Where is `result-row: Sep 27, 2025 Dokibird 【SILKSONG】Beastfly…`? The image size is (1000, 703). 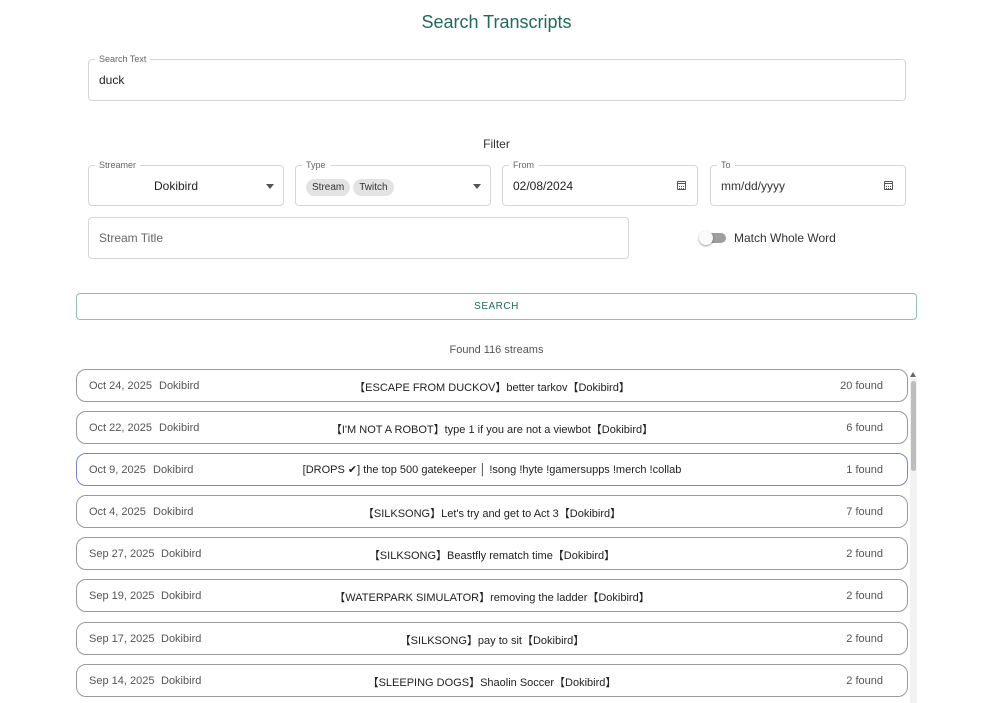 result-row: Sep 27, 2025 Dokibird 【SILKSONG】Beastfly… is located at coordinates (492, 553).